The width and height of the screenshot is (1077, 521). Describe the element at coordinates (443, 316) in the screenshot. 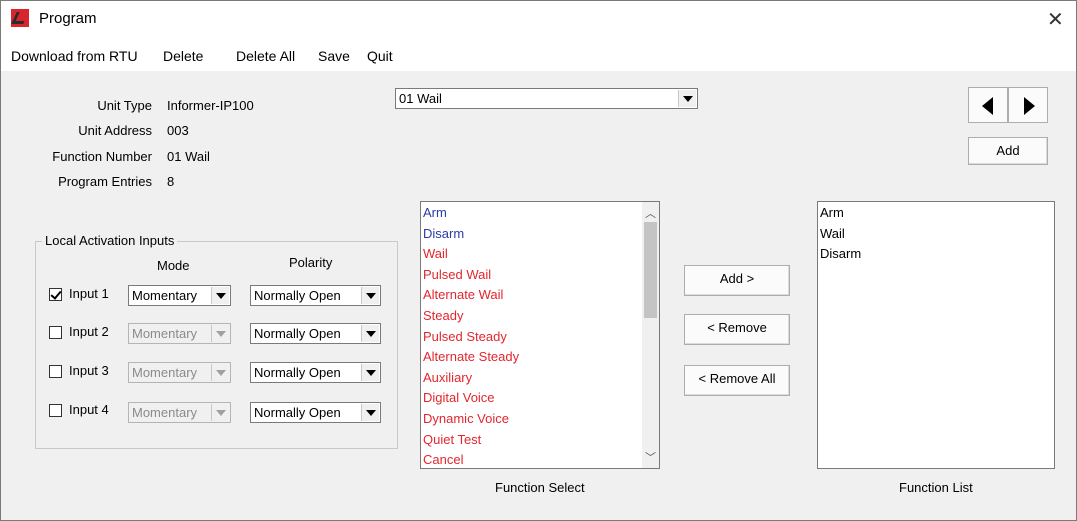

I see `function-select-item: Steady` at that location.